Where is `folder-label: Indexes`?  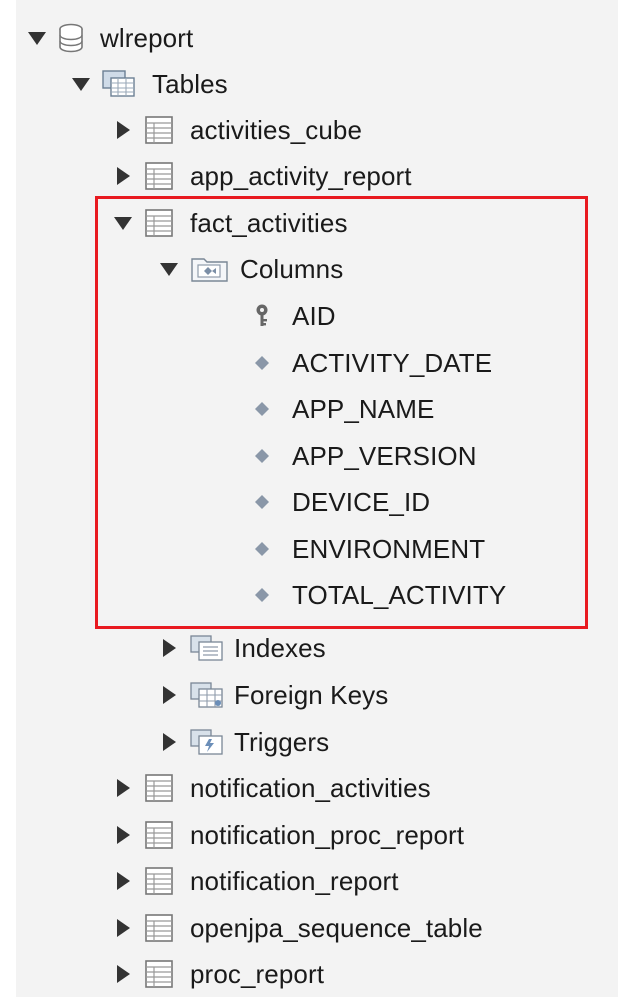 folder-label: Indexes is located at coordinates (280, 647).